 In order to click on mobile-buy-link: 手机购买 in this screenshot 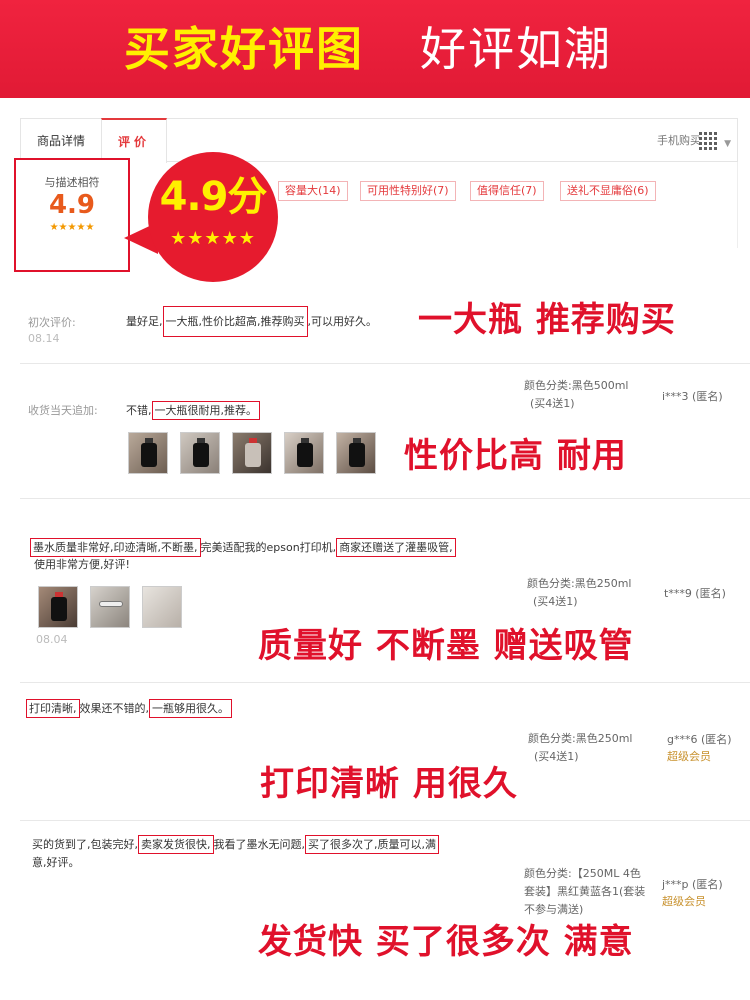, I will do `click(679, 141)`.